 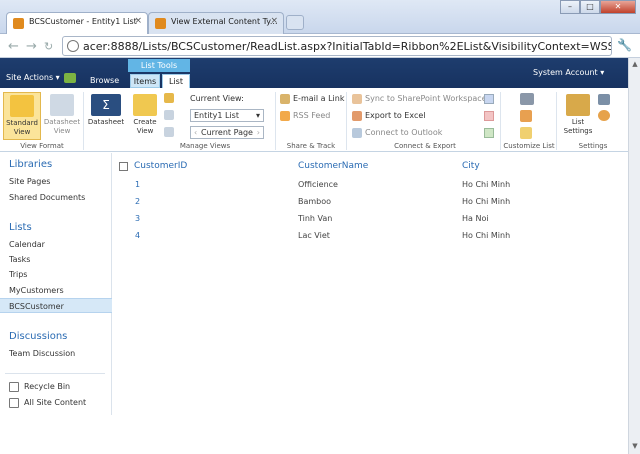 I want to click on back-arrow-icon: ←, so click(x=13, y=46).